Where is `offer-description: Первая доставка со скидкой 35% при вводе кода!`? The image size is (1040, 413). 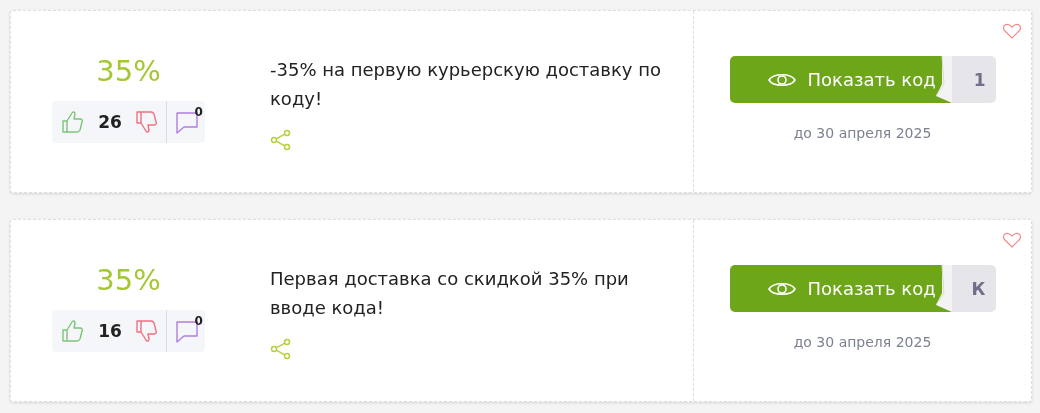
offer-description: Первая доставка со скидкой 35% при вводе кода! is located at coordinates (450, 293).